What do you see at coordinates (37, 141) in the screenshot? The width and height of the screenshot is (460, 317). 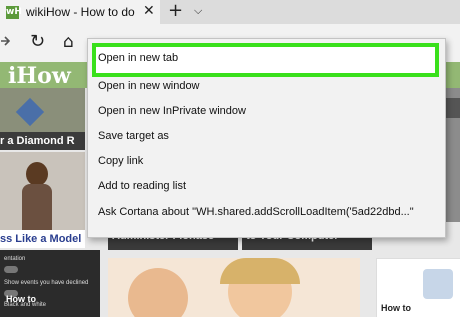 I see `article-title: r a Diamond R` at bounding box center [37, 141].